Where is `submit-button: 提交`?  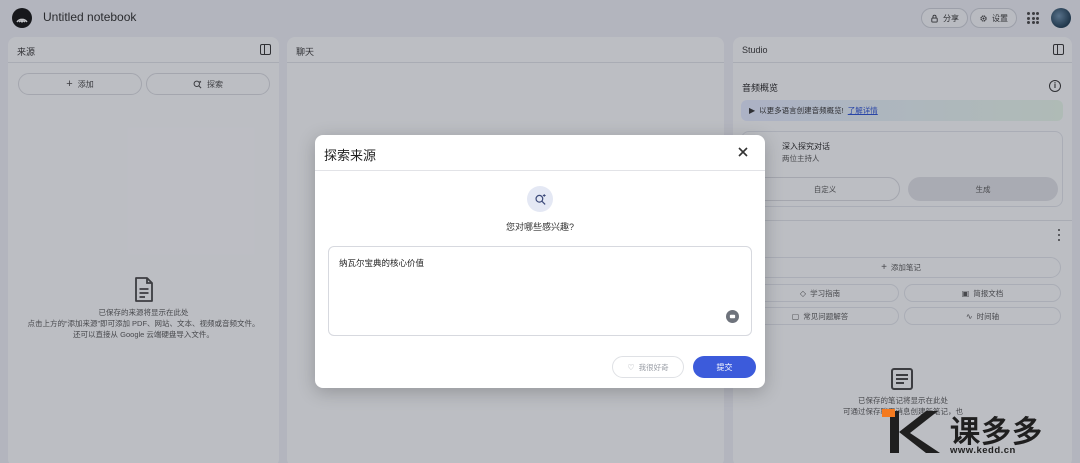
submit-button: 提交 is located at coordinates (724, 367).